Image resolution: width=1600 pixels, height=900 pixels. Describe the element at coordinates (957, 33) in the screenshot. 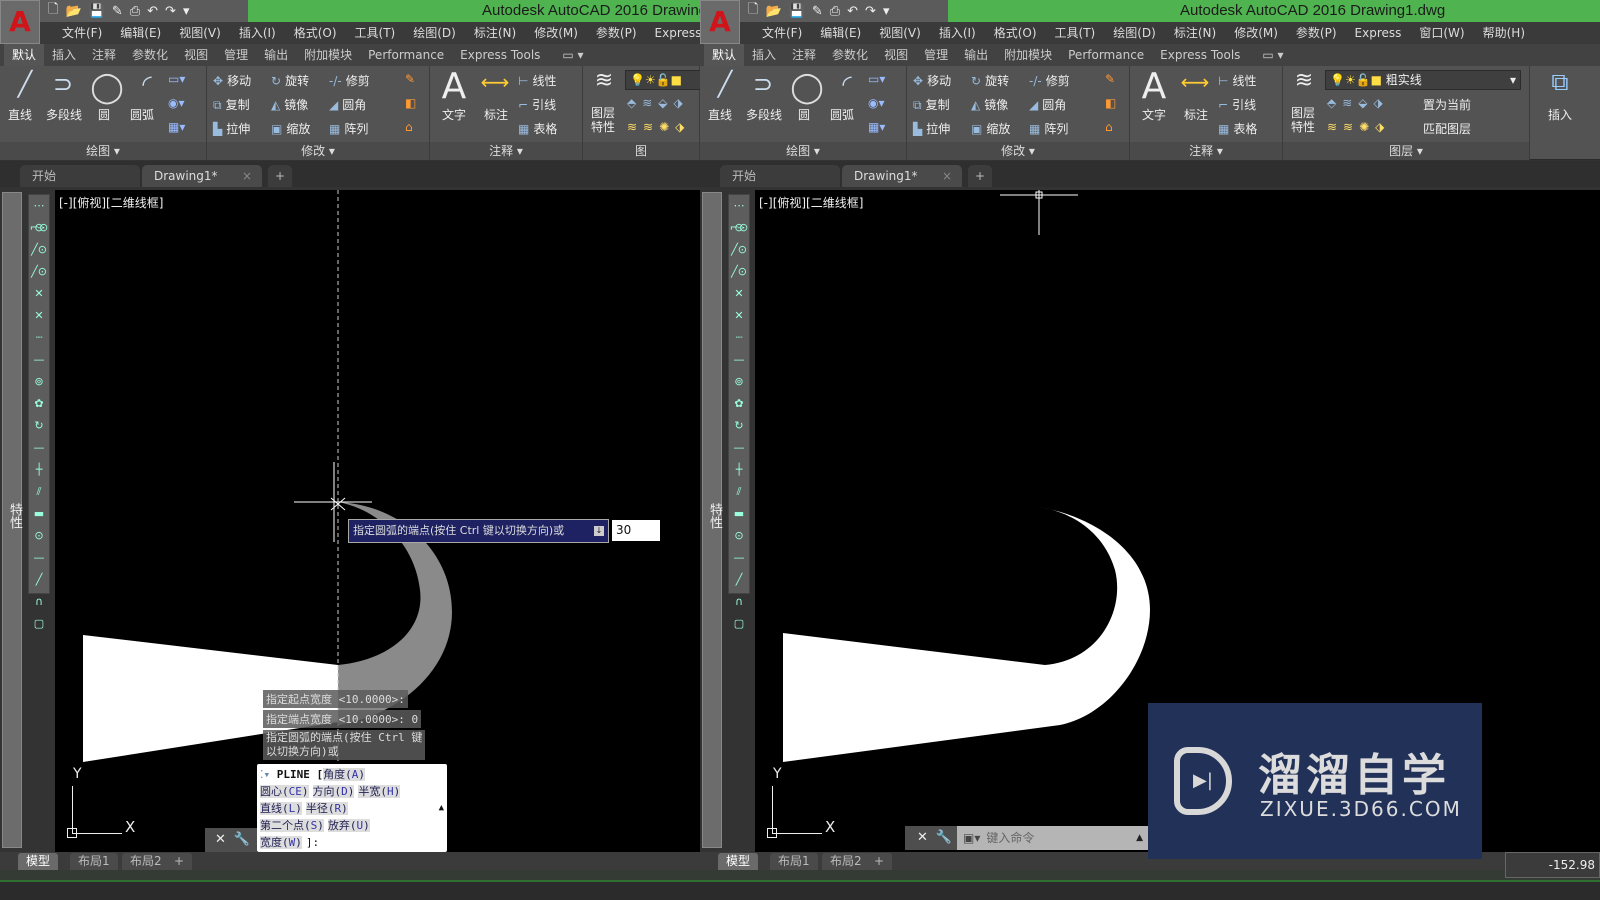

I see `menu-item: 插入(I)` at that location.